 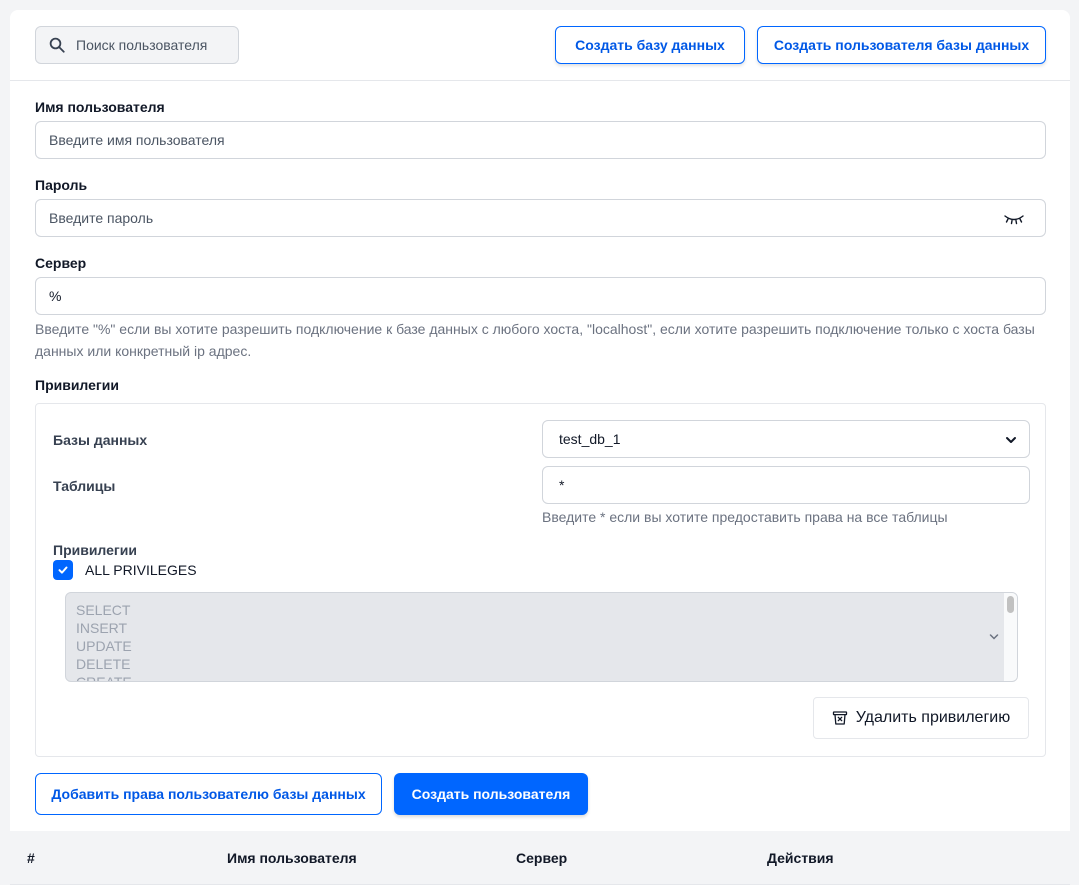 I want to click on server-field-wrapper, so click(x=540, y=296).